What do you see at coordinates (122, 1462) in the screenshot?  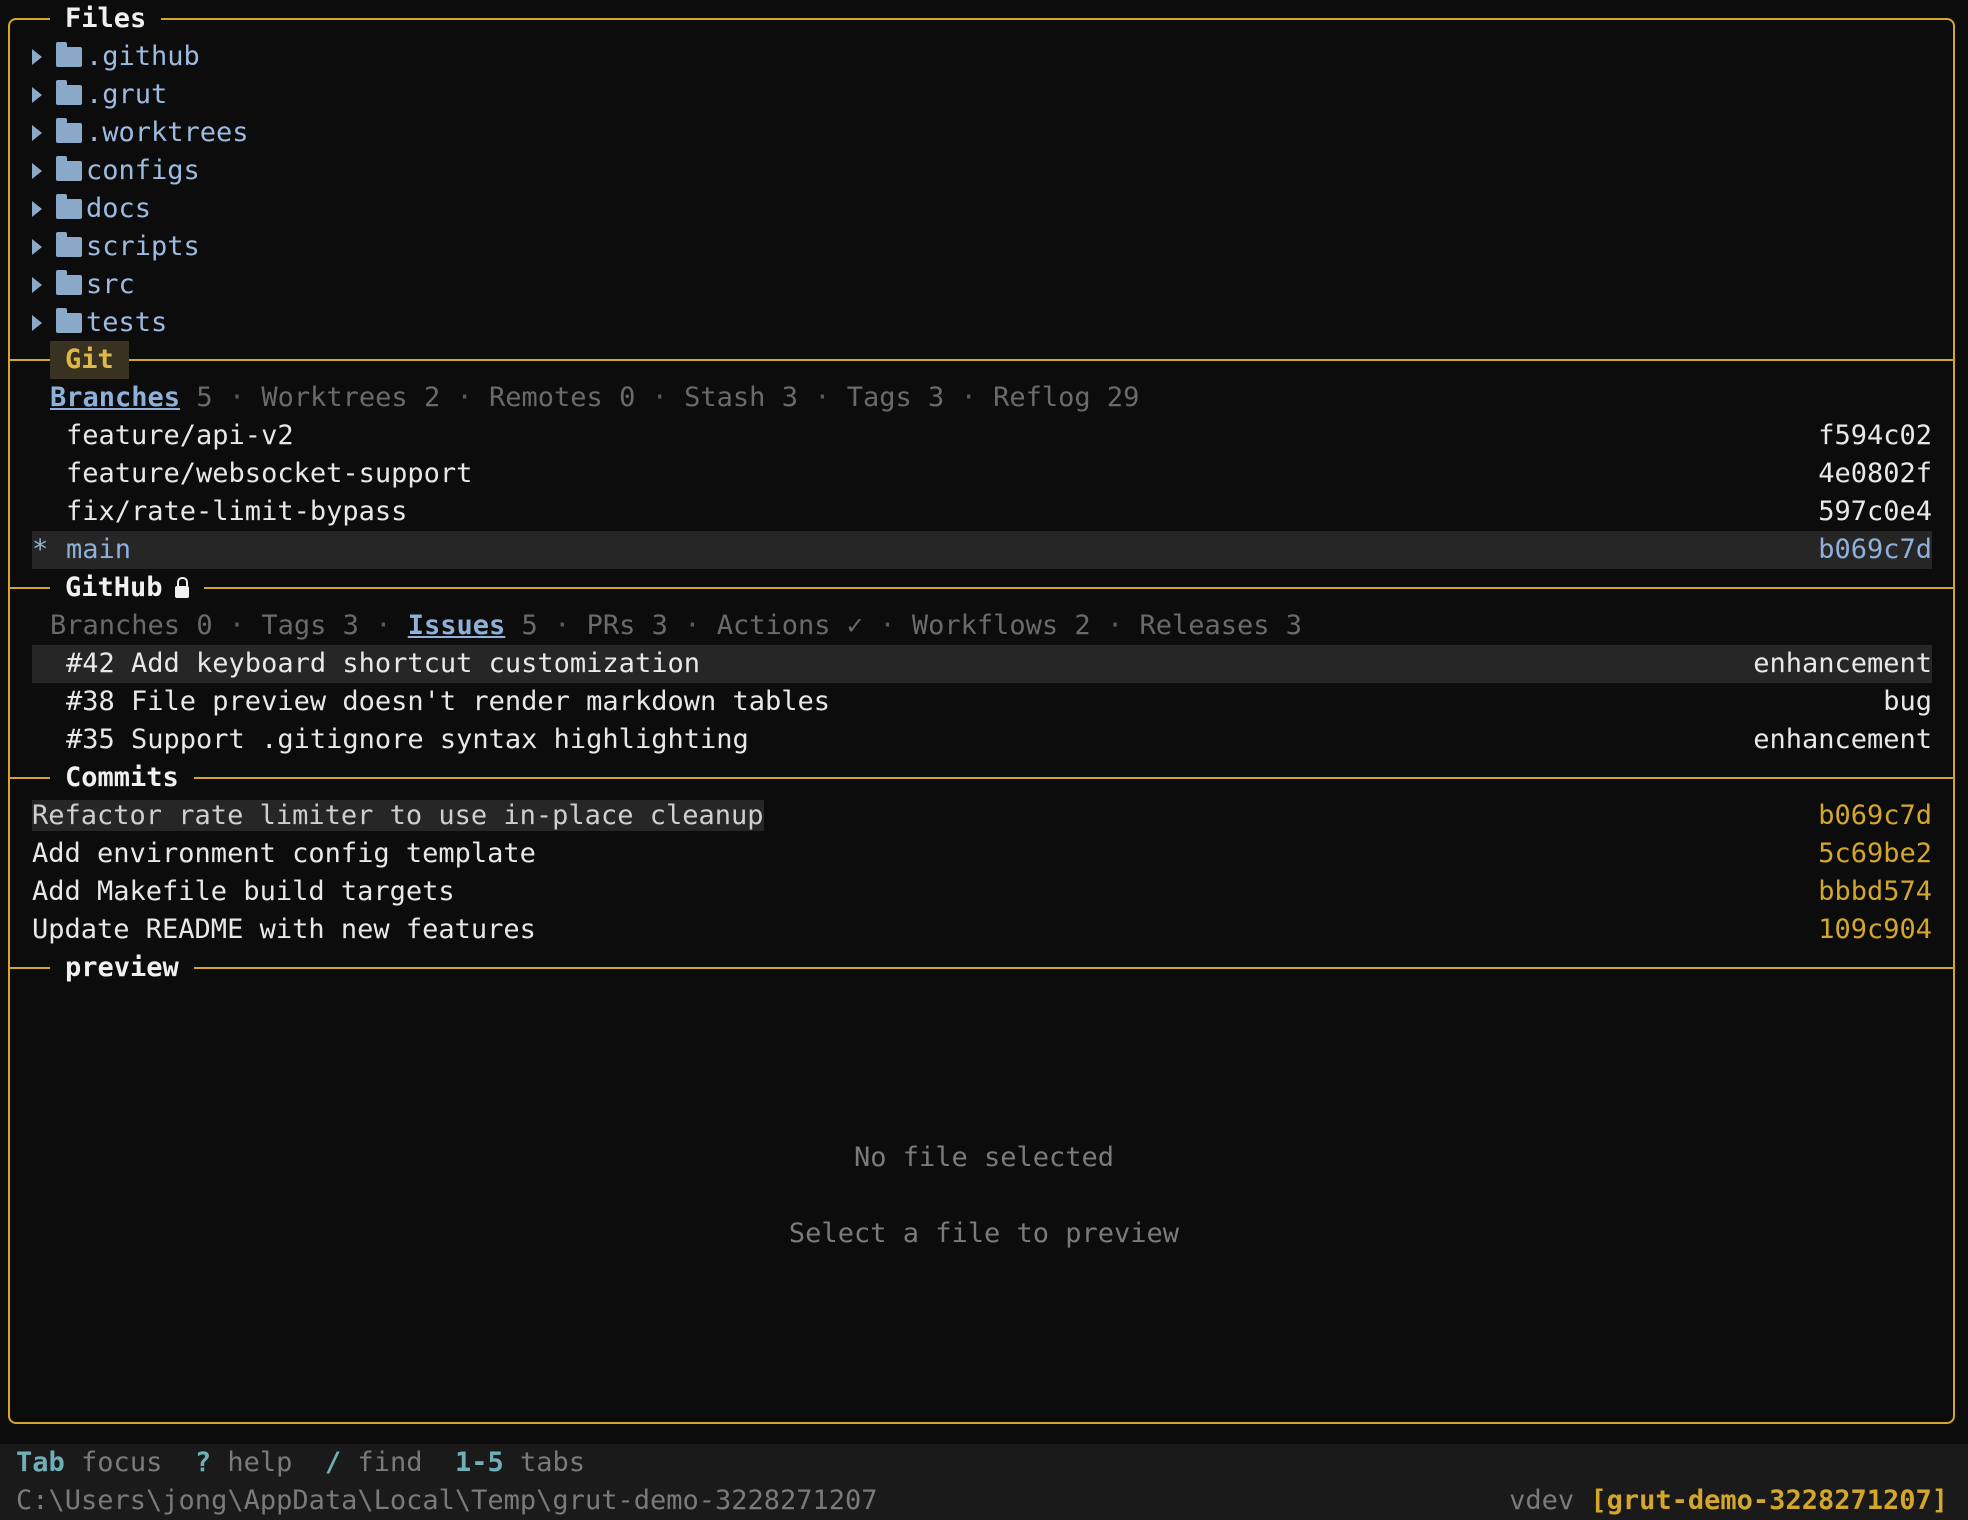 I see `key-desc: focus` at bounding box center [122, 1462].